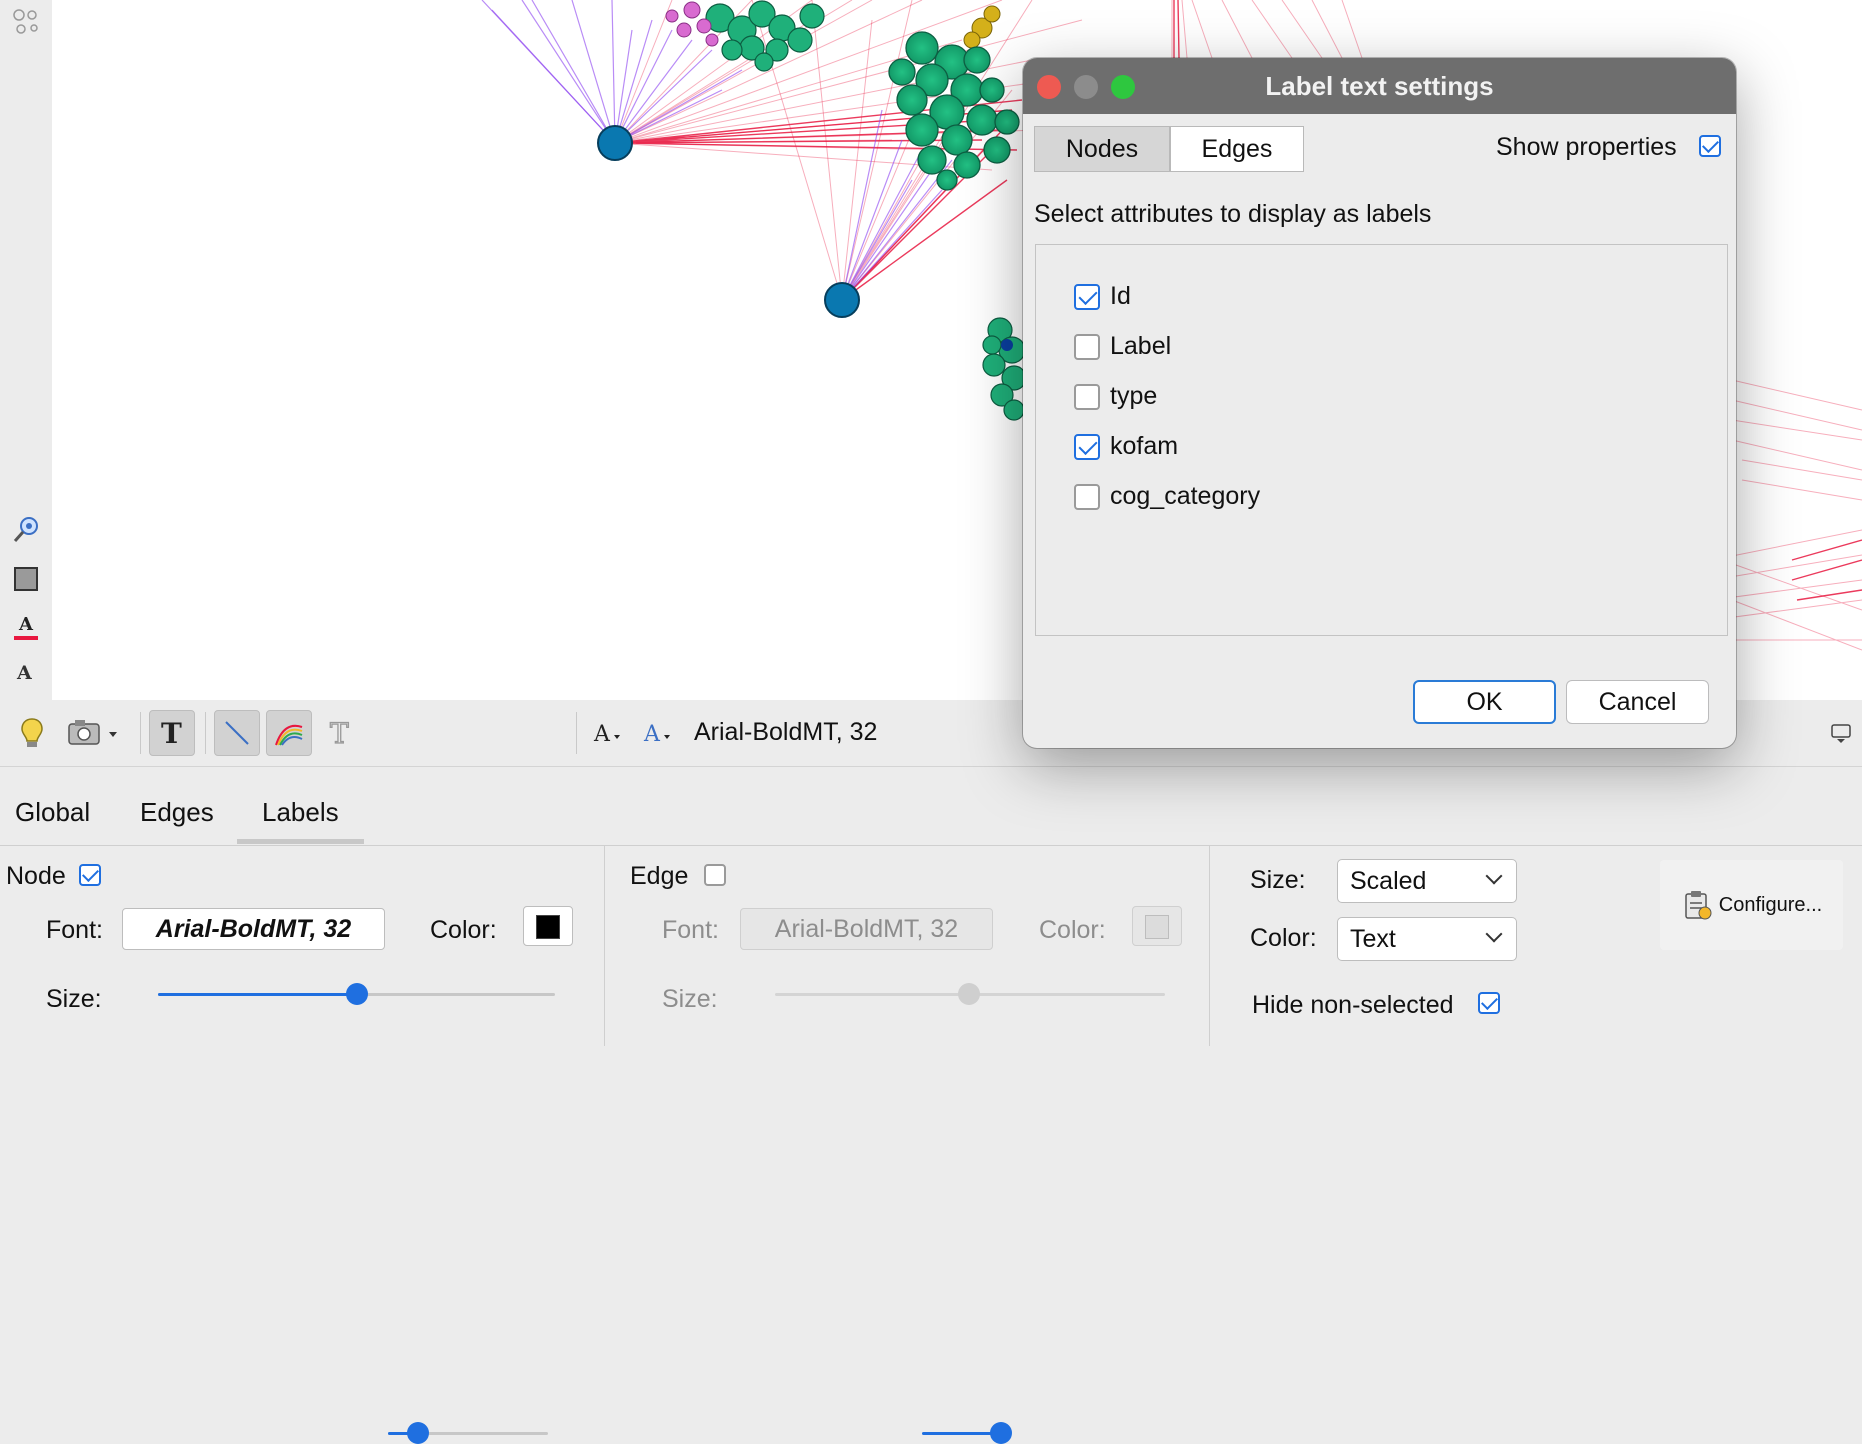 This screenshot has height=1444, width=1862. What do you see at coordinates (94, 733) in the screenshot?
I see `screenshot-icon` at bounding box center [94, 733].